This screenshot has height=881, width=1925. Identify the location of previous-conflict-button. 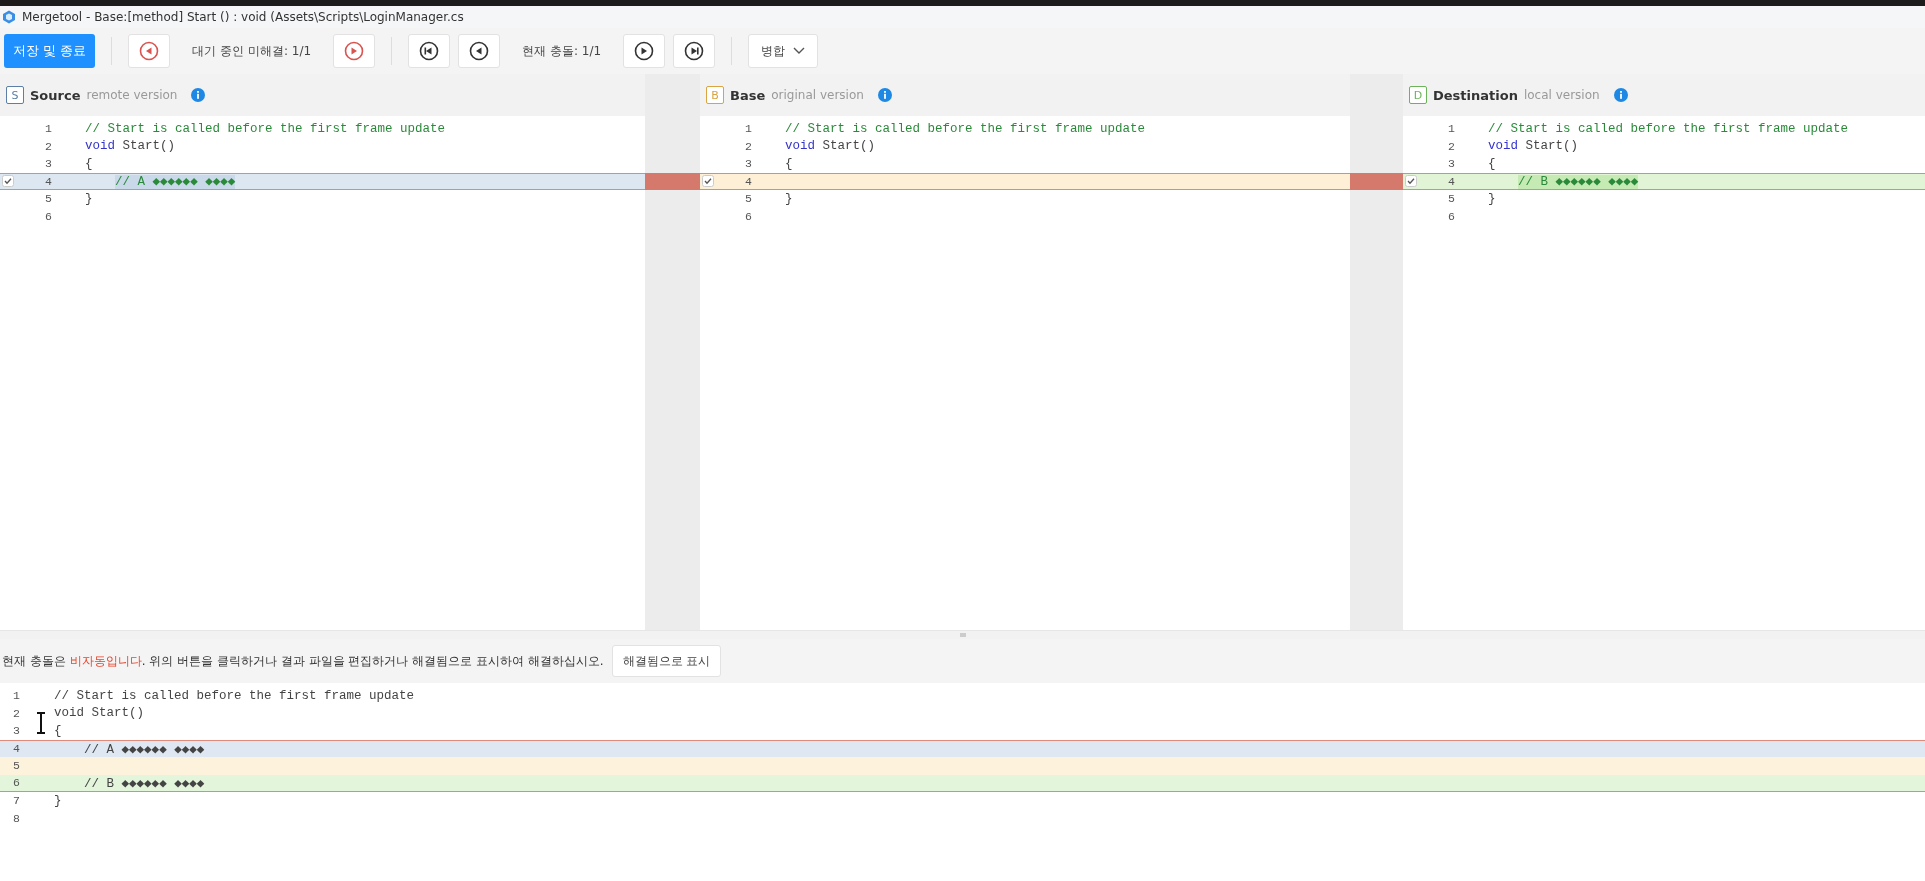
(479, 51).